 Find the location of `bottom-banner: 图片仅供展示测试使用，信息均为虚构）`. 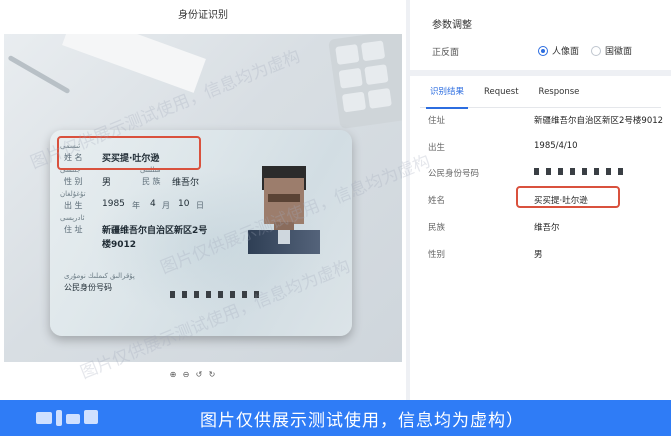

bottom-banner: 图片仅供展示测试使用，信息均为虚构） is located at coordinates (335, 418).